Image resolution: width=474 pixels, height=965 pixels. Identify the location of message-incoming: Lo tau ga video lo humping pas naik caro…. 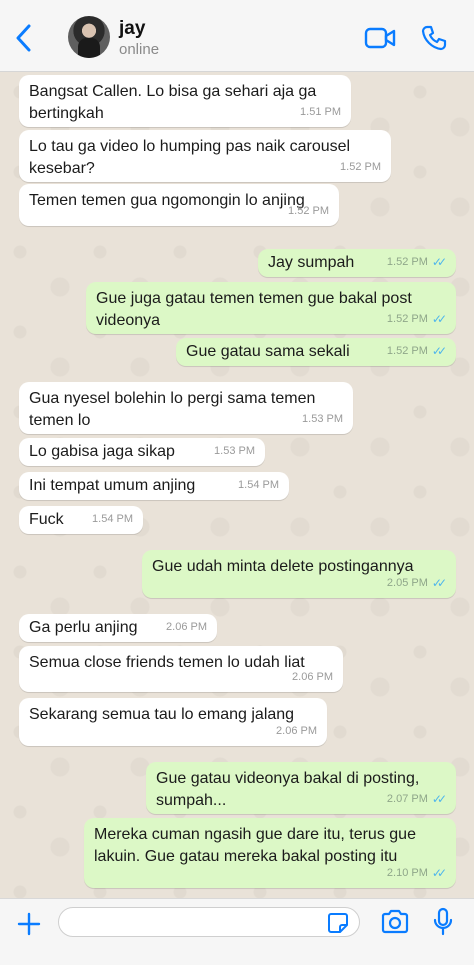
(205, 156).